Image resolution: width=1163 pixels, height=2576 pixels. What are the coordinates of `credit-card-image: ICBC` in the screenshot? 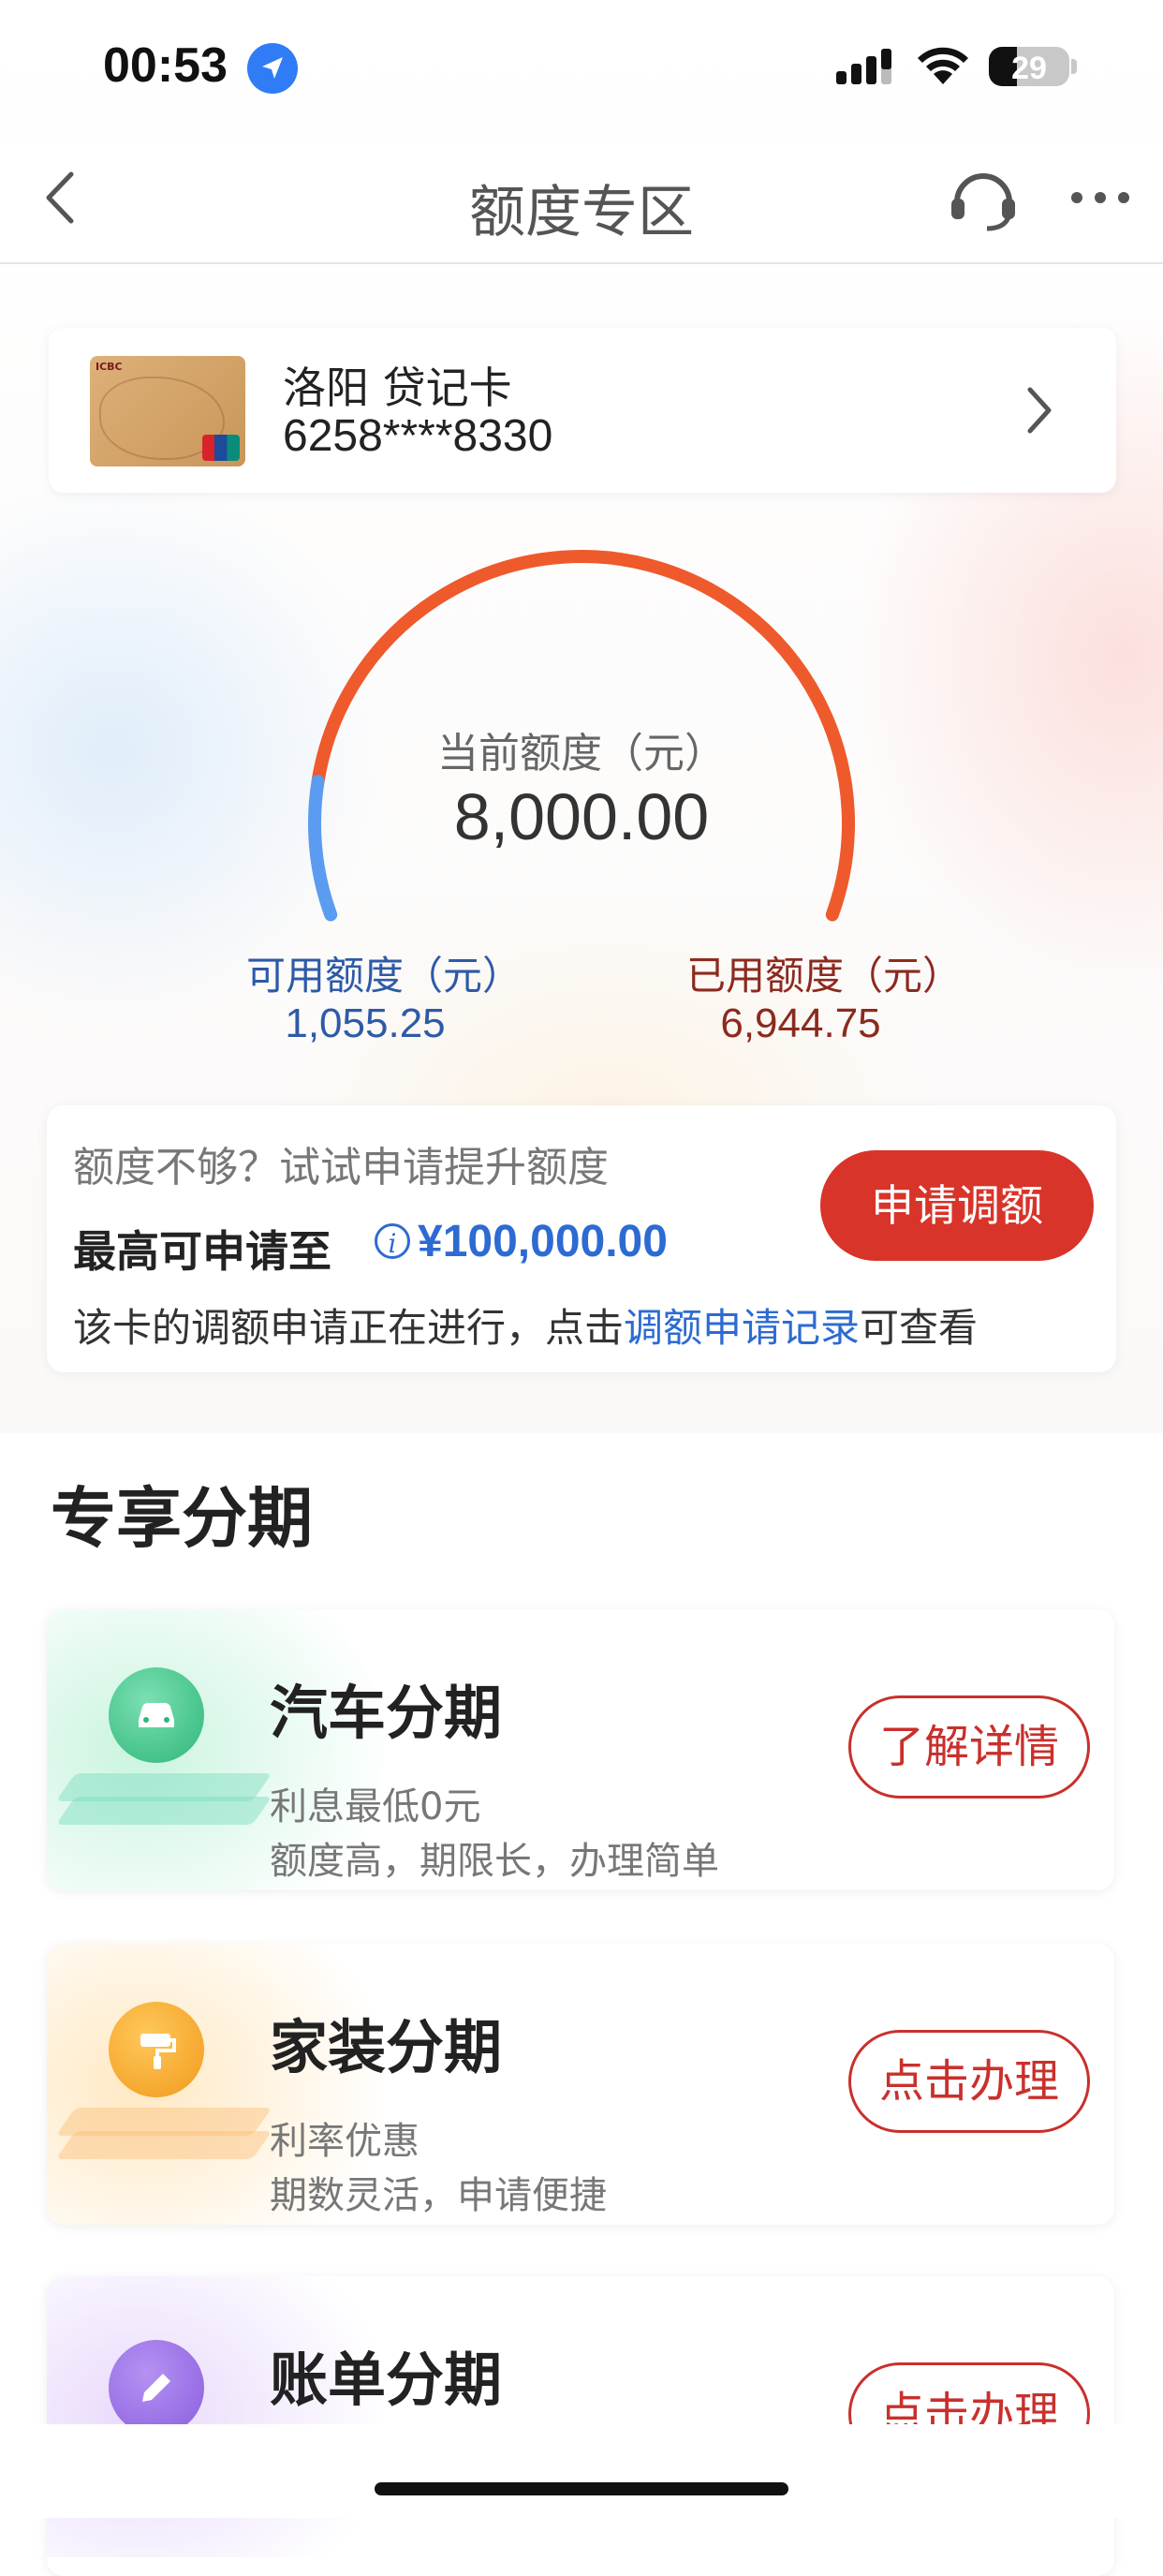 It's located at (167, 411).